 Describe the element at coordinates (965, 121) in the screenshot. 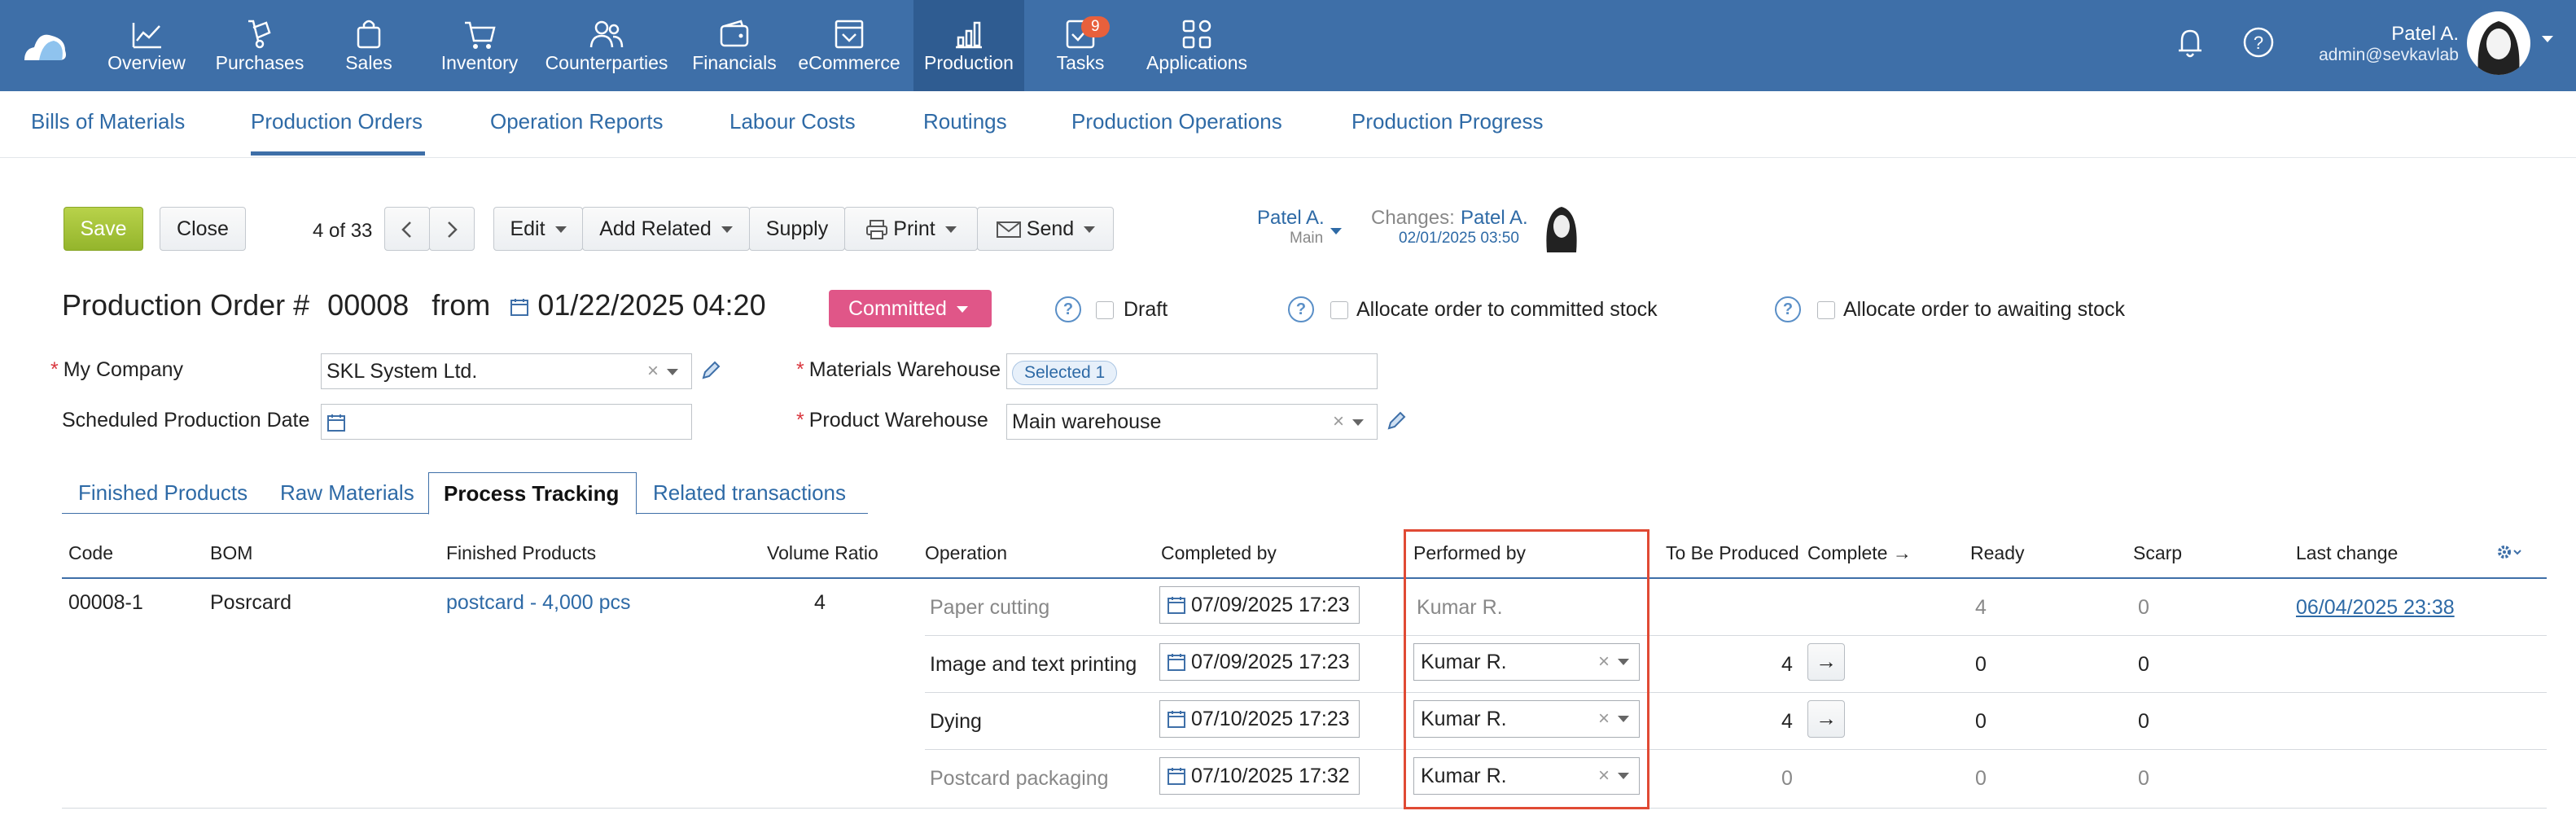

I see `subnav-routings: Routings` at that location.